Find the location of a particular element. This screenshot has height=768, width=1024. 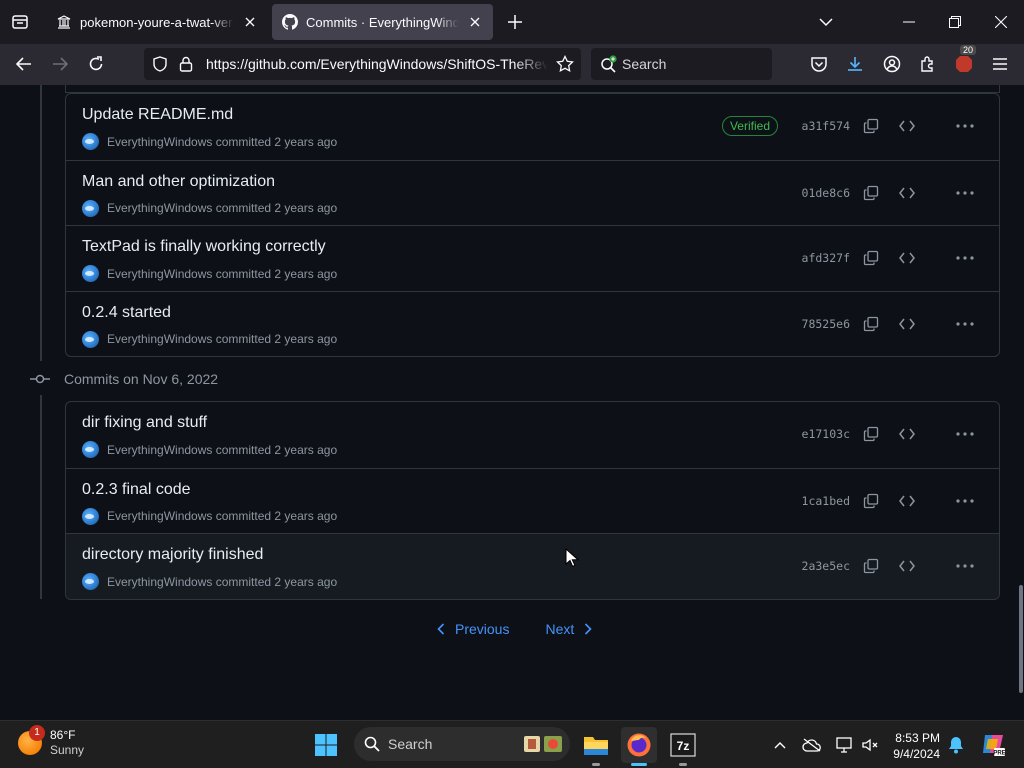

search-engine-icon is located at coordinates (609, 64).